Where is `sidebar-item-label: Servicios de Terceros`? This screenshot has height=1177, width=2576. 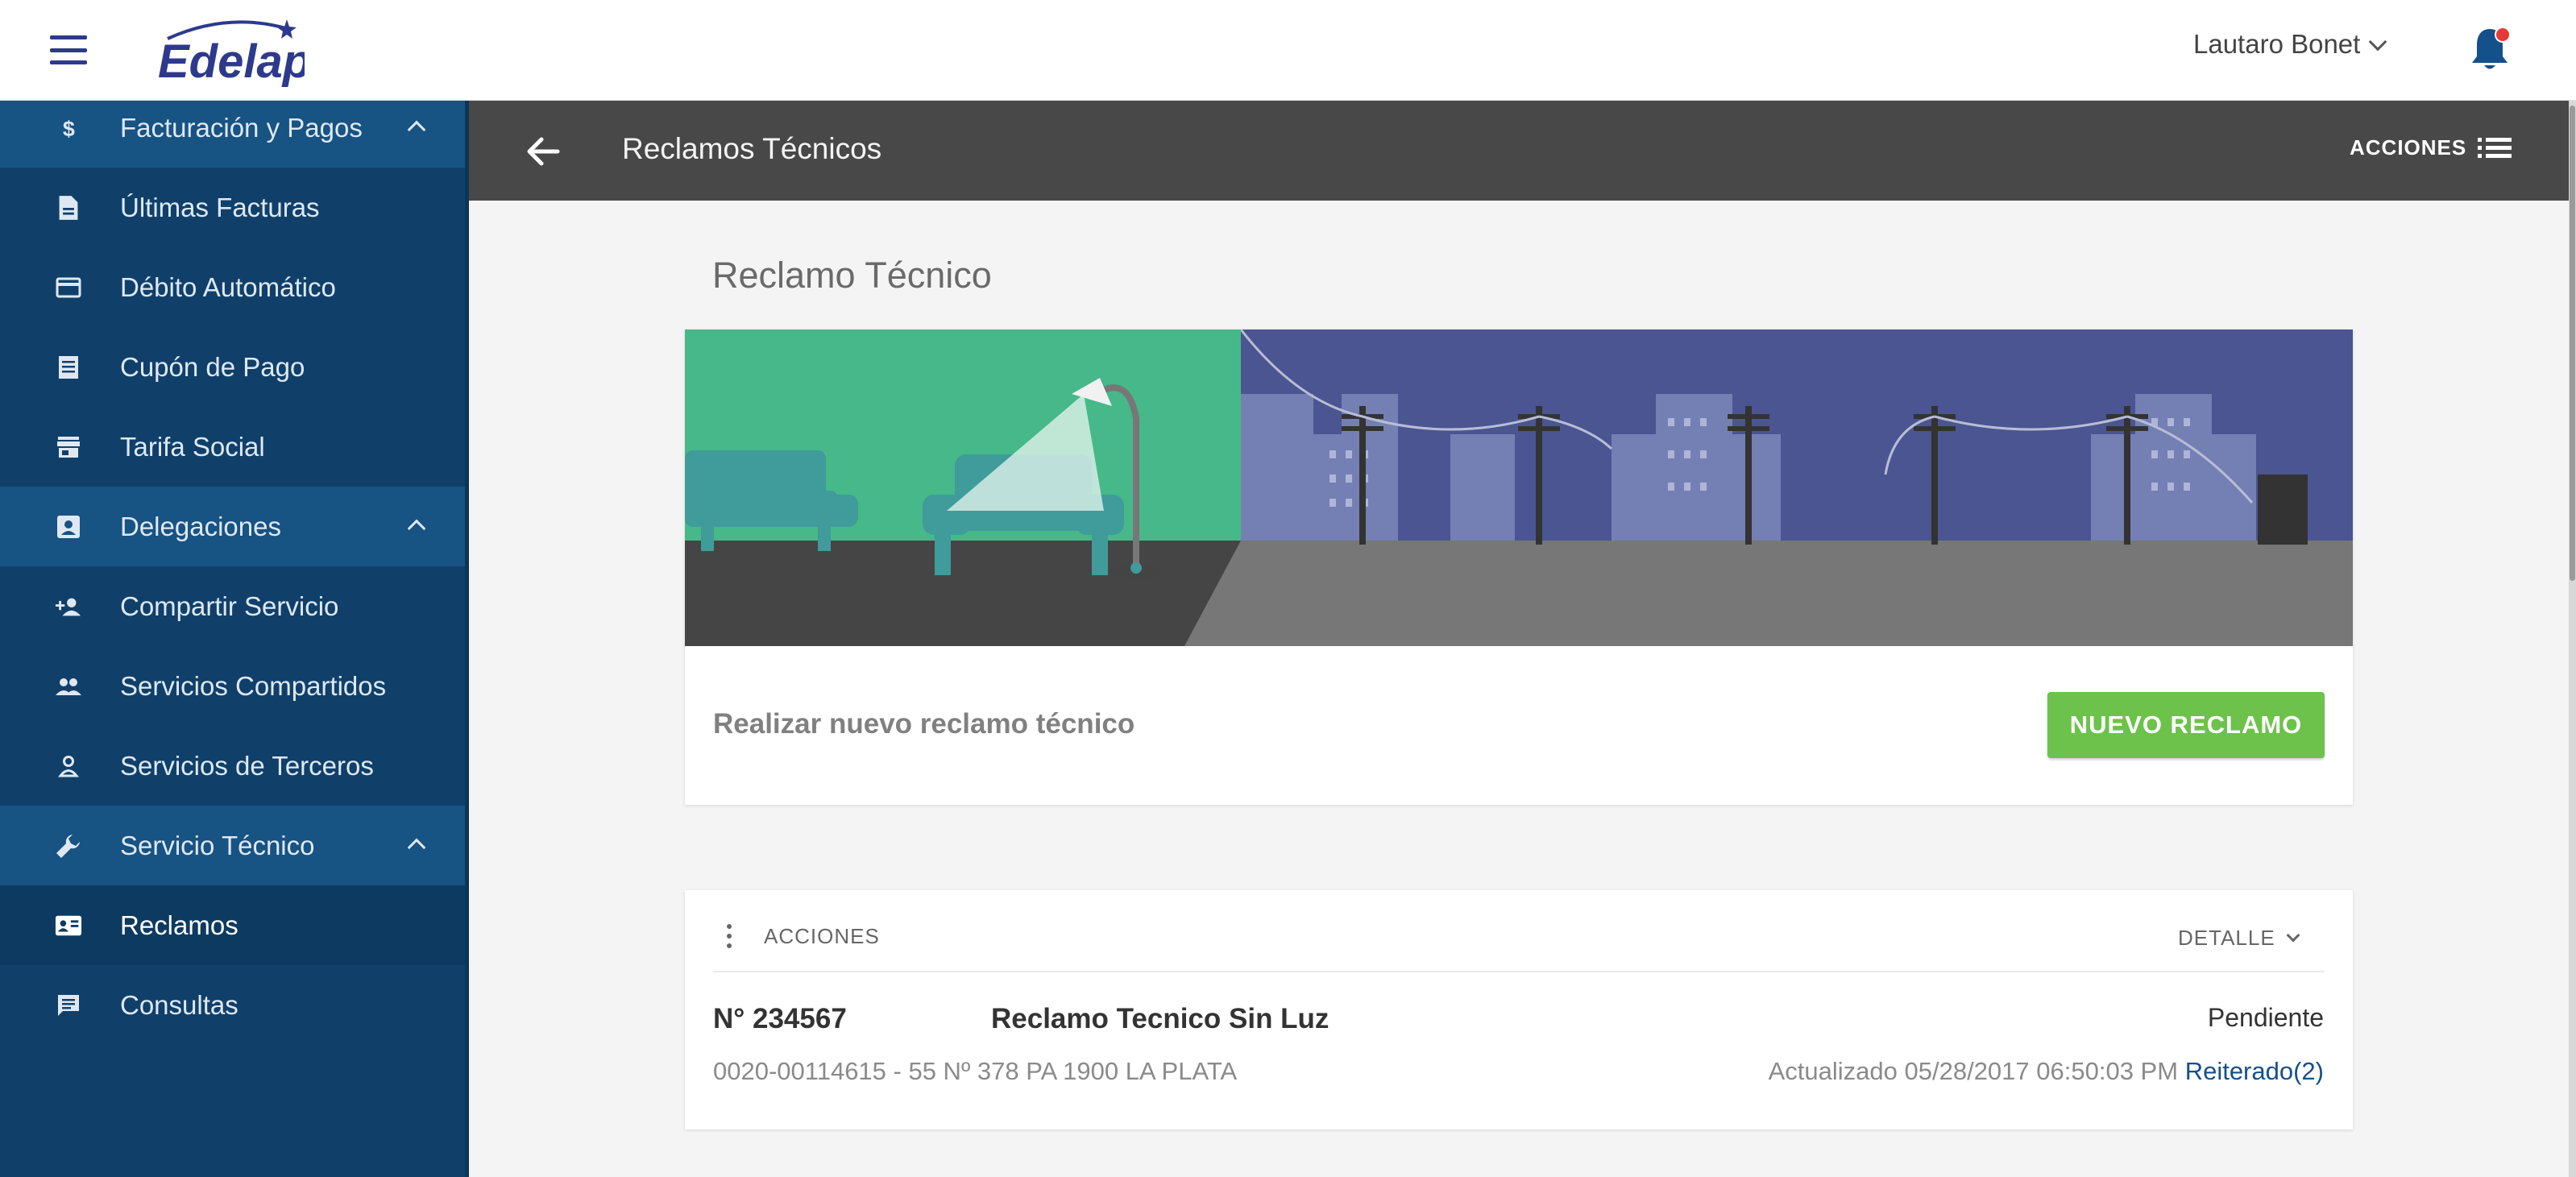
sidebar-item-label: Servicios de Terceros is located at coordinates (247, 766).